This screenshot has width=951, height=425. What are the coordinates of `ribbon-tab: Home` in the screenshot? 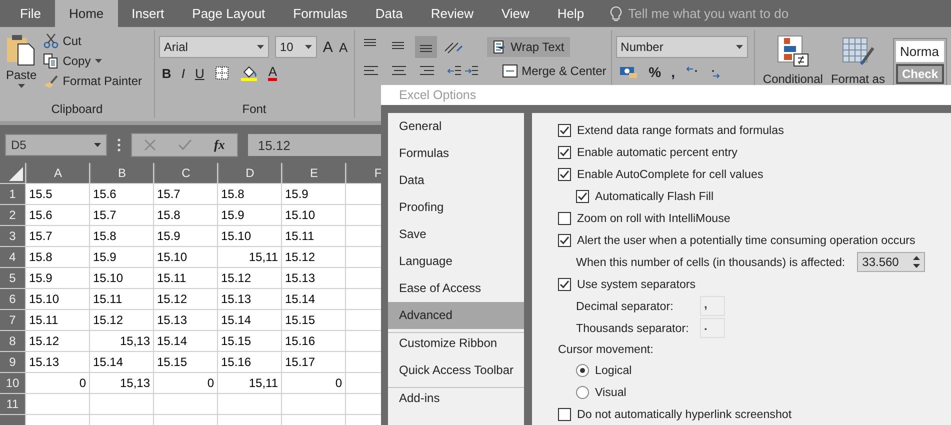 It's located at (86, 13).